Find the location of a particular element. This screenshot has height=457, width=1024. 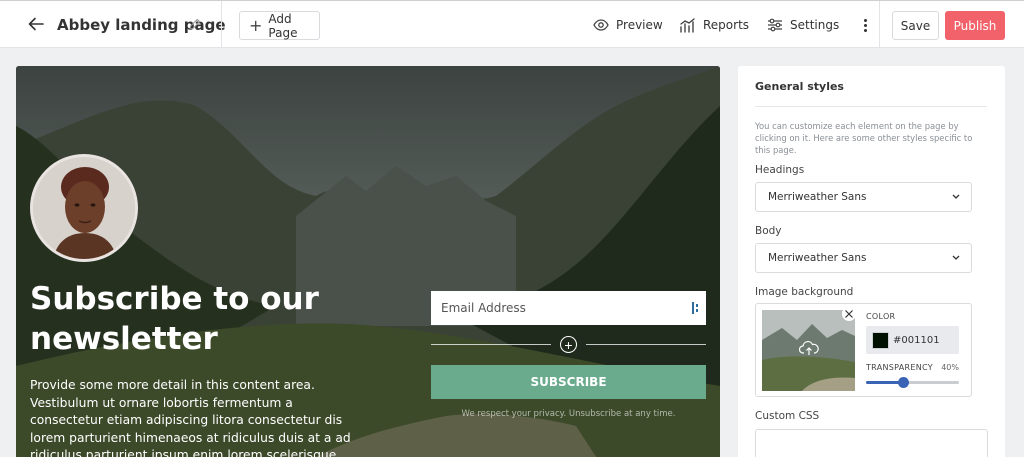

preview-label: Preview is located at coordinates (639, 25).